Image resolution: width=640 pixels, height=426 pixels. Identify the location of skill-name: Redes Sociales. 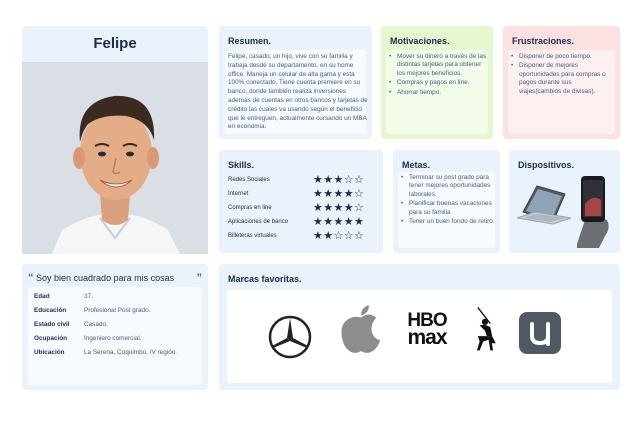
(249, 180).